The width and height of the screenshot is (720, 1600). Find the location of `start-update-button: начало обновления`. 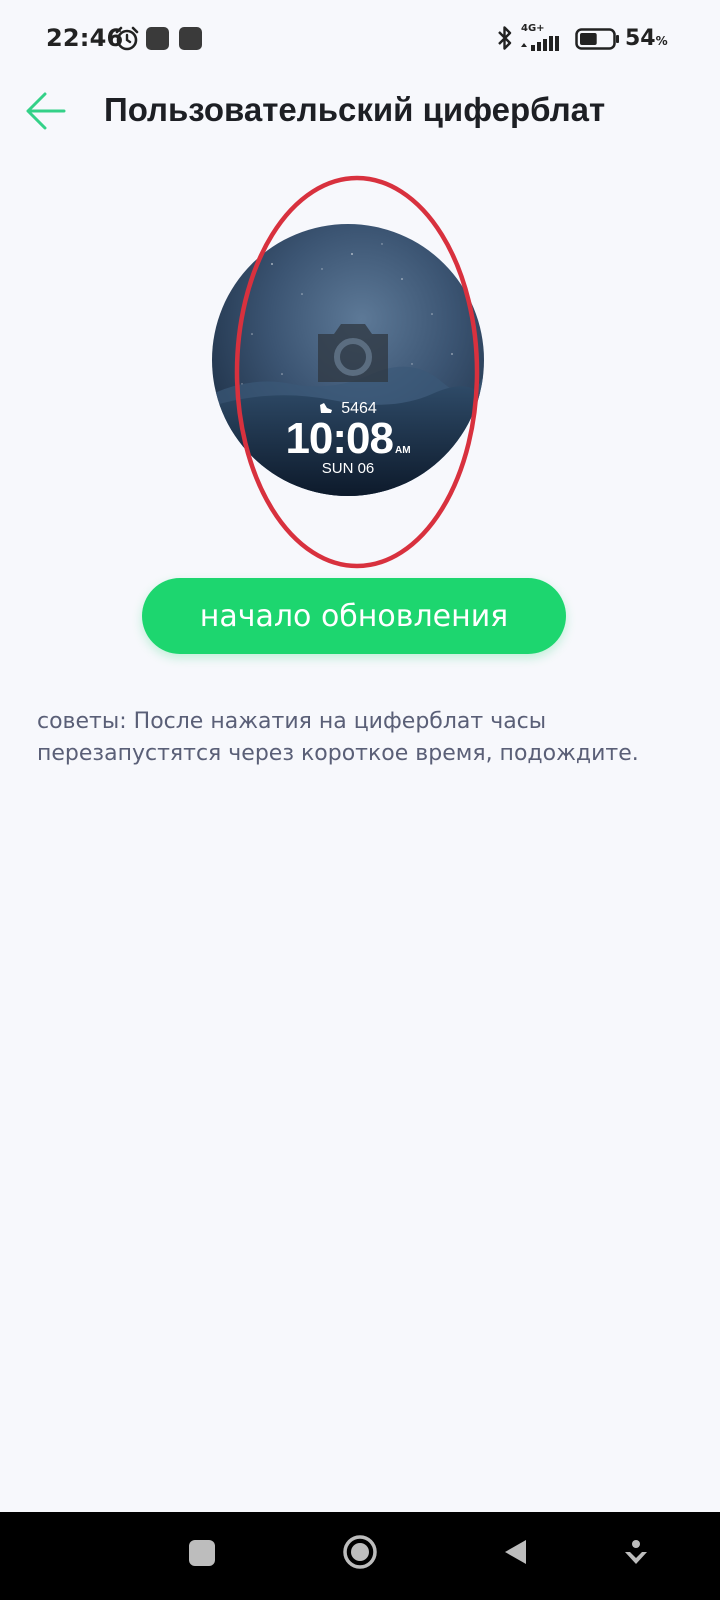

start-update-button: начало обновления is located at coordinates (354, 616).